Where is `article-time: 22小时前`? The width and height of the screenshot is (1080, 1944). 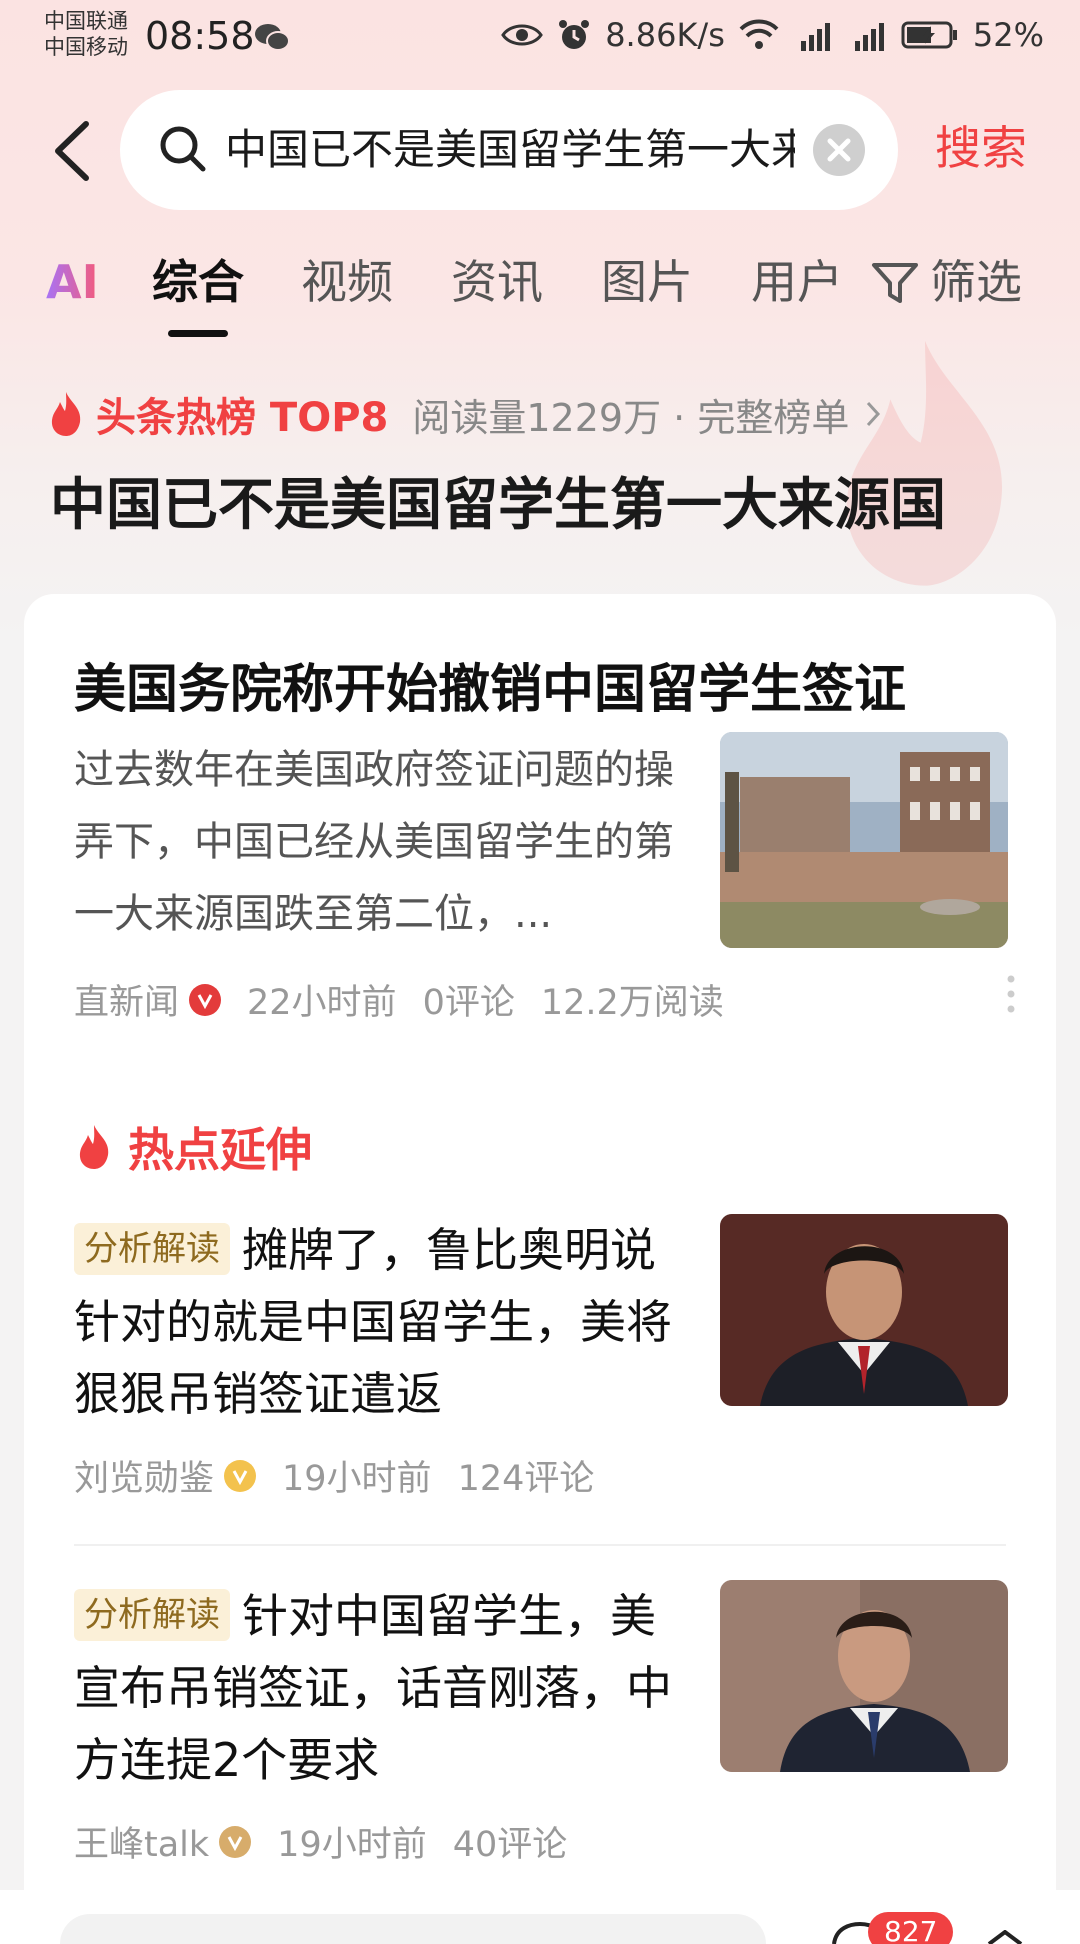
article-time: 22小时前 is located at coordinates (322, 1003).